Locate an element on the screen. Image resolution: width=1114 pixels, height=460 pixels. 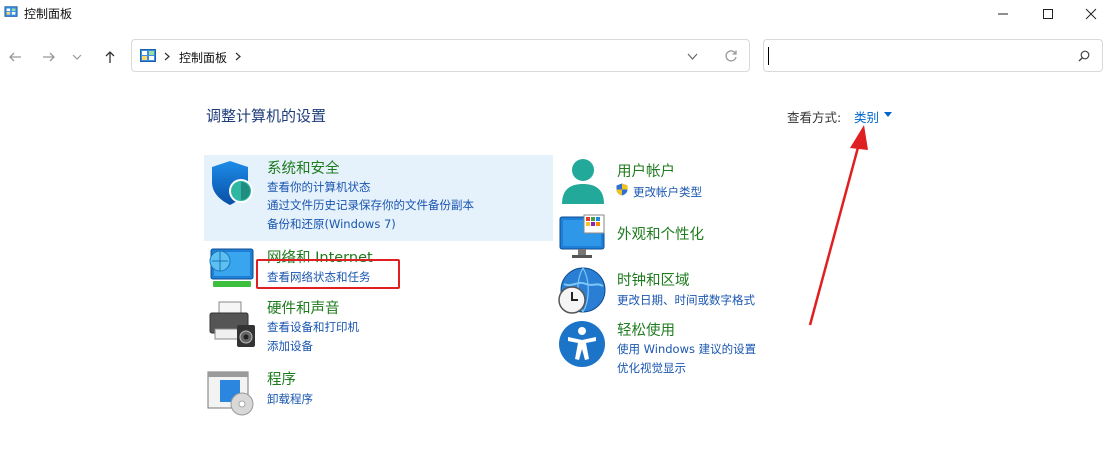
up-button is located at coordinates (110, 57).